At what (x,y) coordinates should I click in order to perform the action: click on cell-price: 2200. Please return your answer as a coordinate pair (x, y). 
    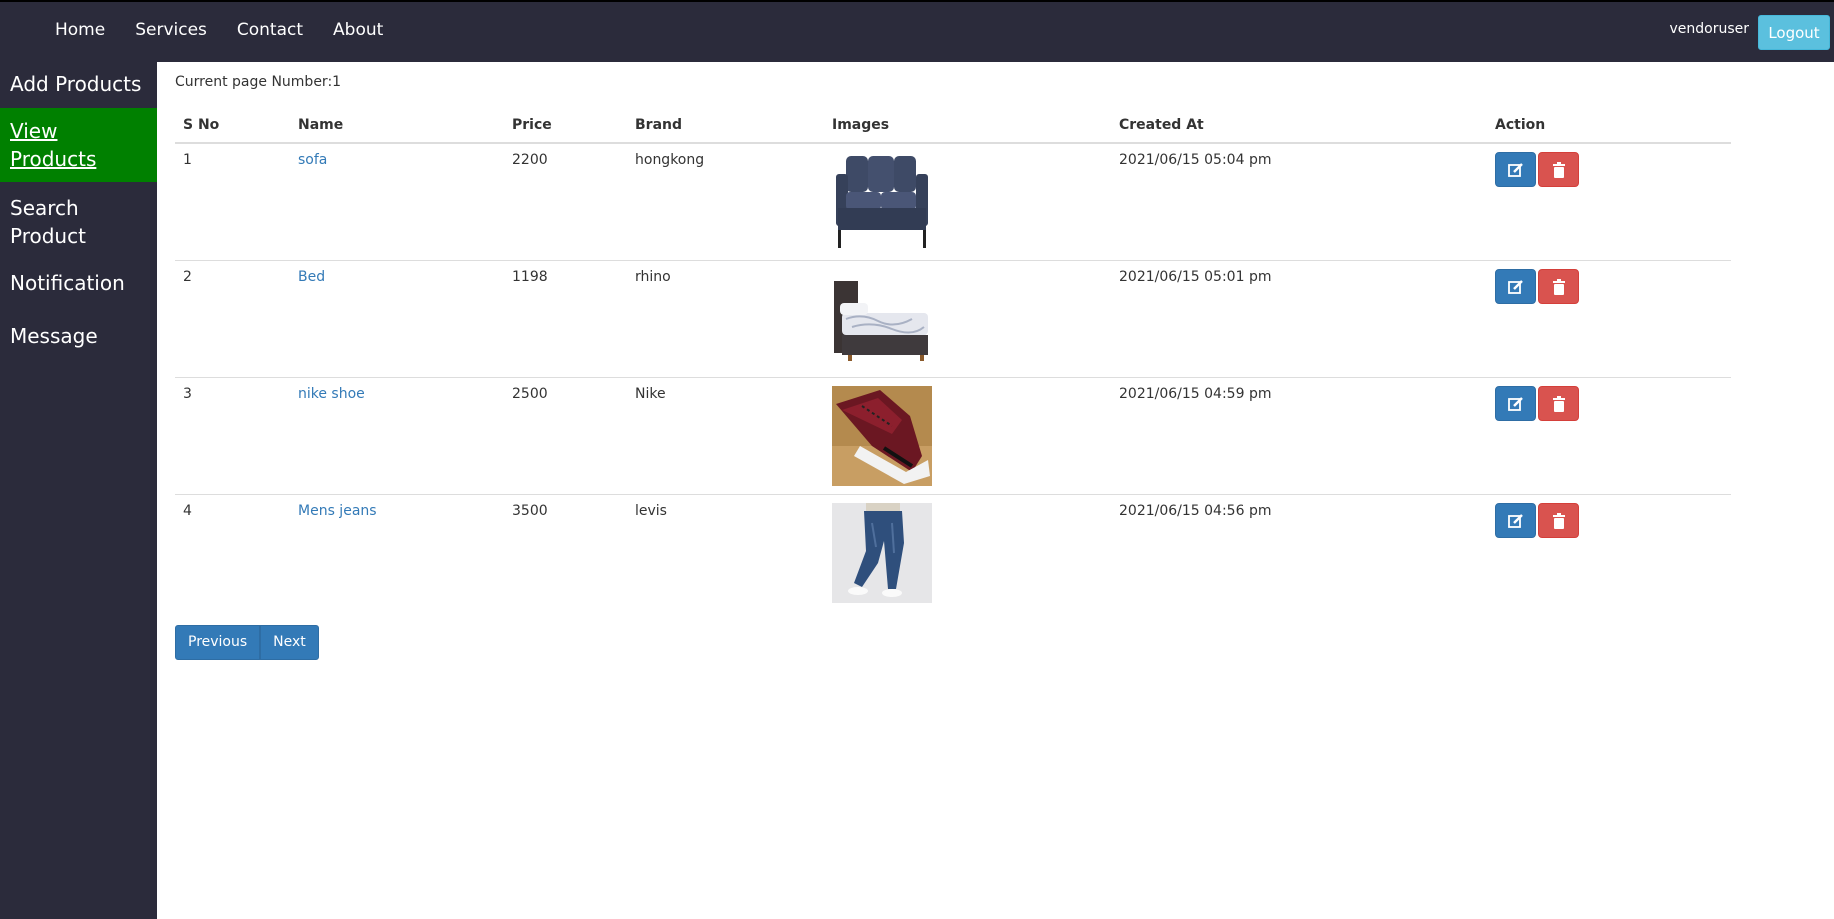
    Looking at the image, I should click on (530, 160).